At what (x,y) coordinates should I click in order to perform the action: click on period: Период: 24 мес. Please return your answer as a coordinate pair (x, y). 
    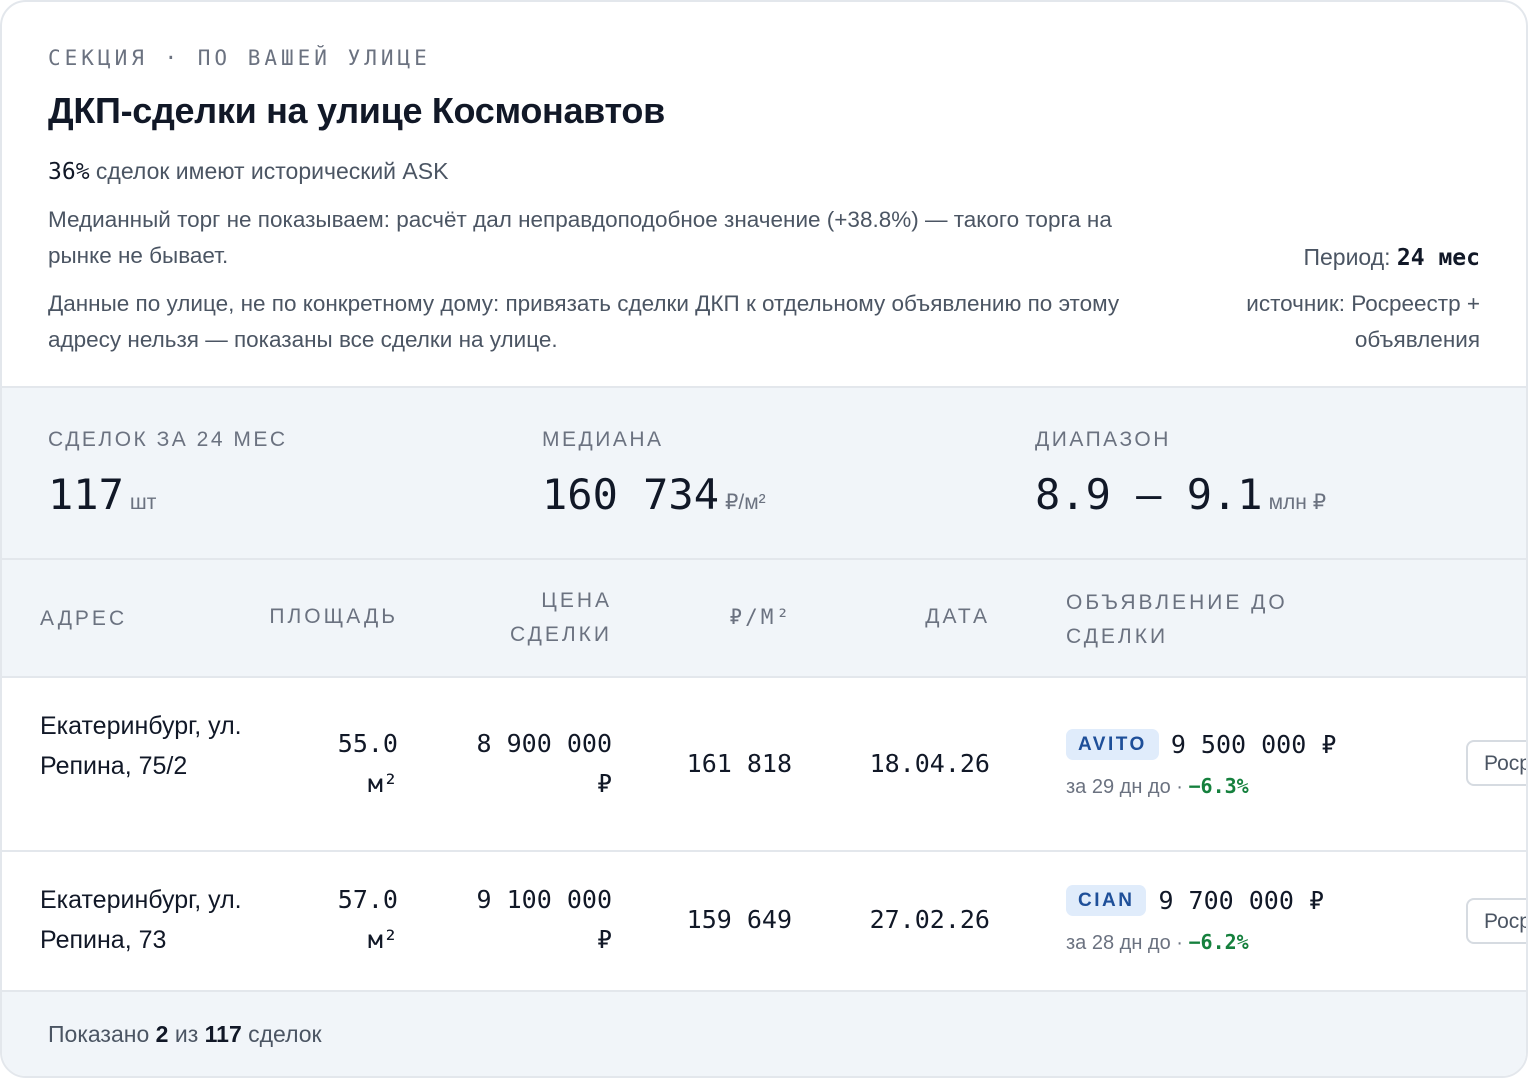
    Looking at the image, I should click on (1391, 257).